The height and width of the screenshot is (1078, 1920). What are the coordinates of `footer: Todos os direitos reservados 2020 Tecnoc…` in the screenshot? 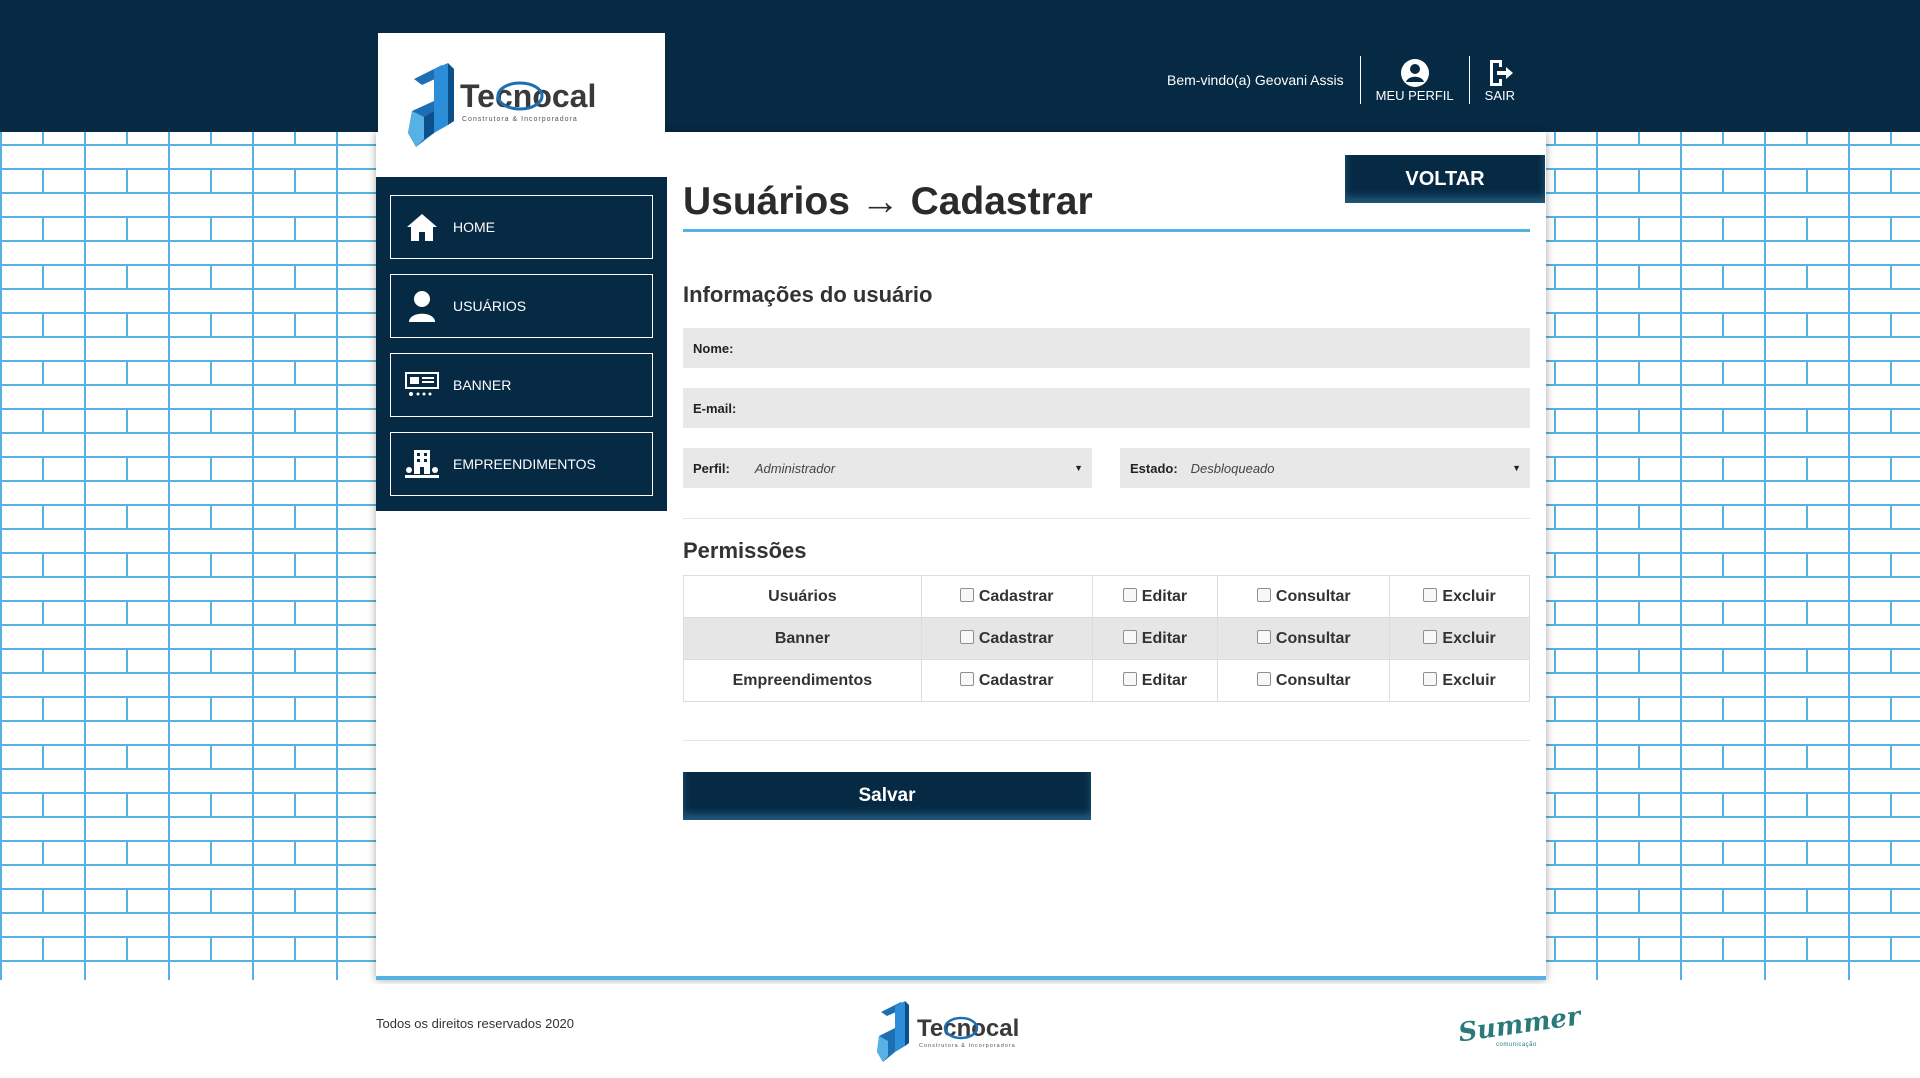 It's located at (960, 1031).